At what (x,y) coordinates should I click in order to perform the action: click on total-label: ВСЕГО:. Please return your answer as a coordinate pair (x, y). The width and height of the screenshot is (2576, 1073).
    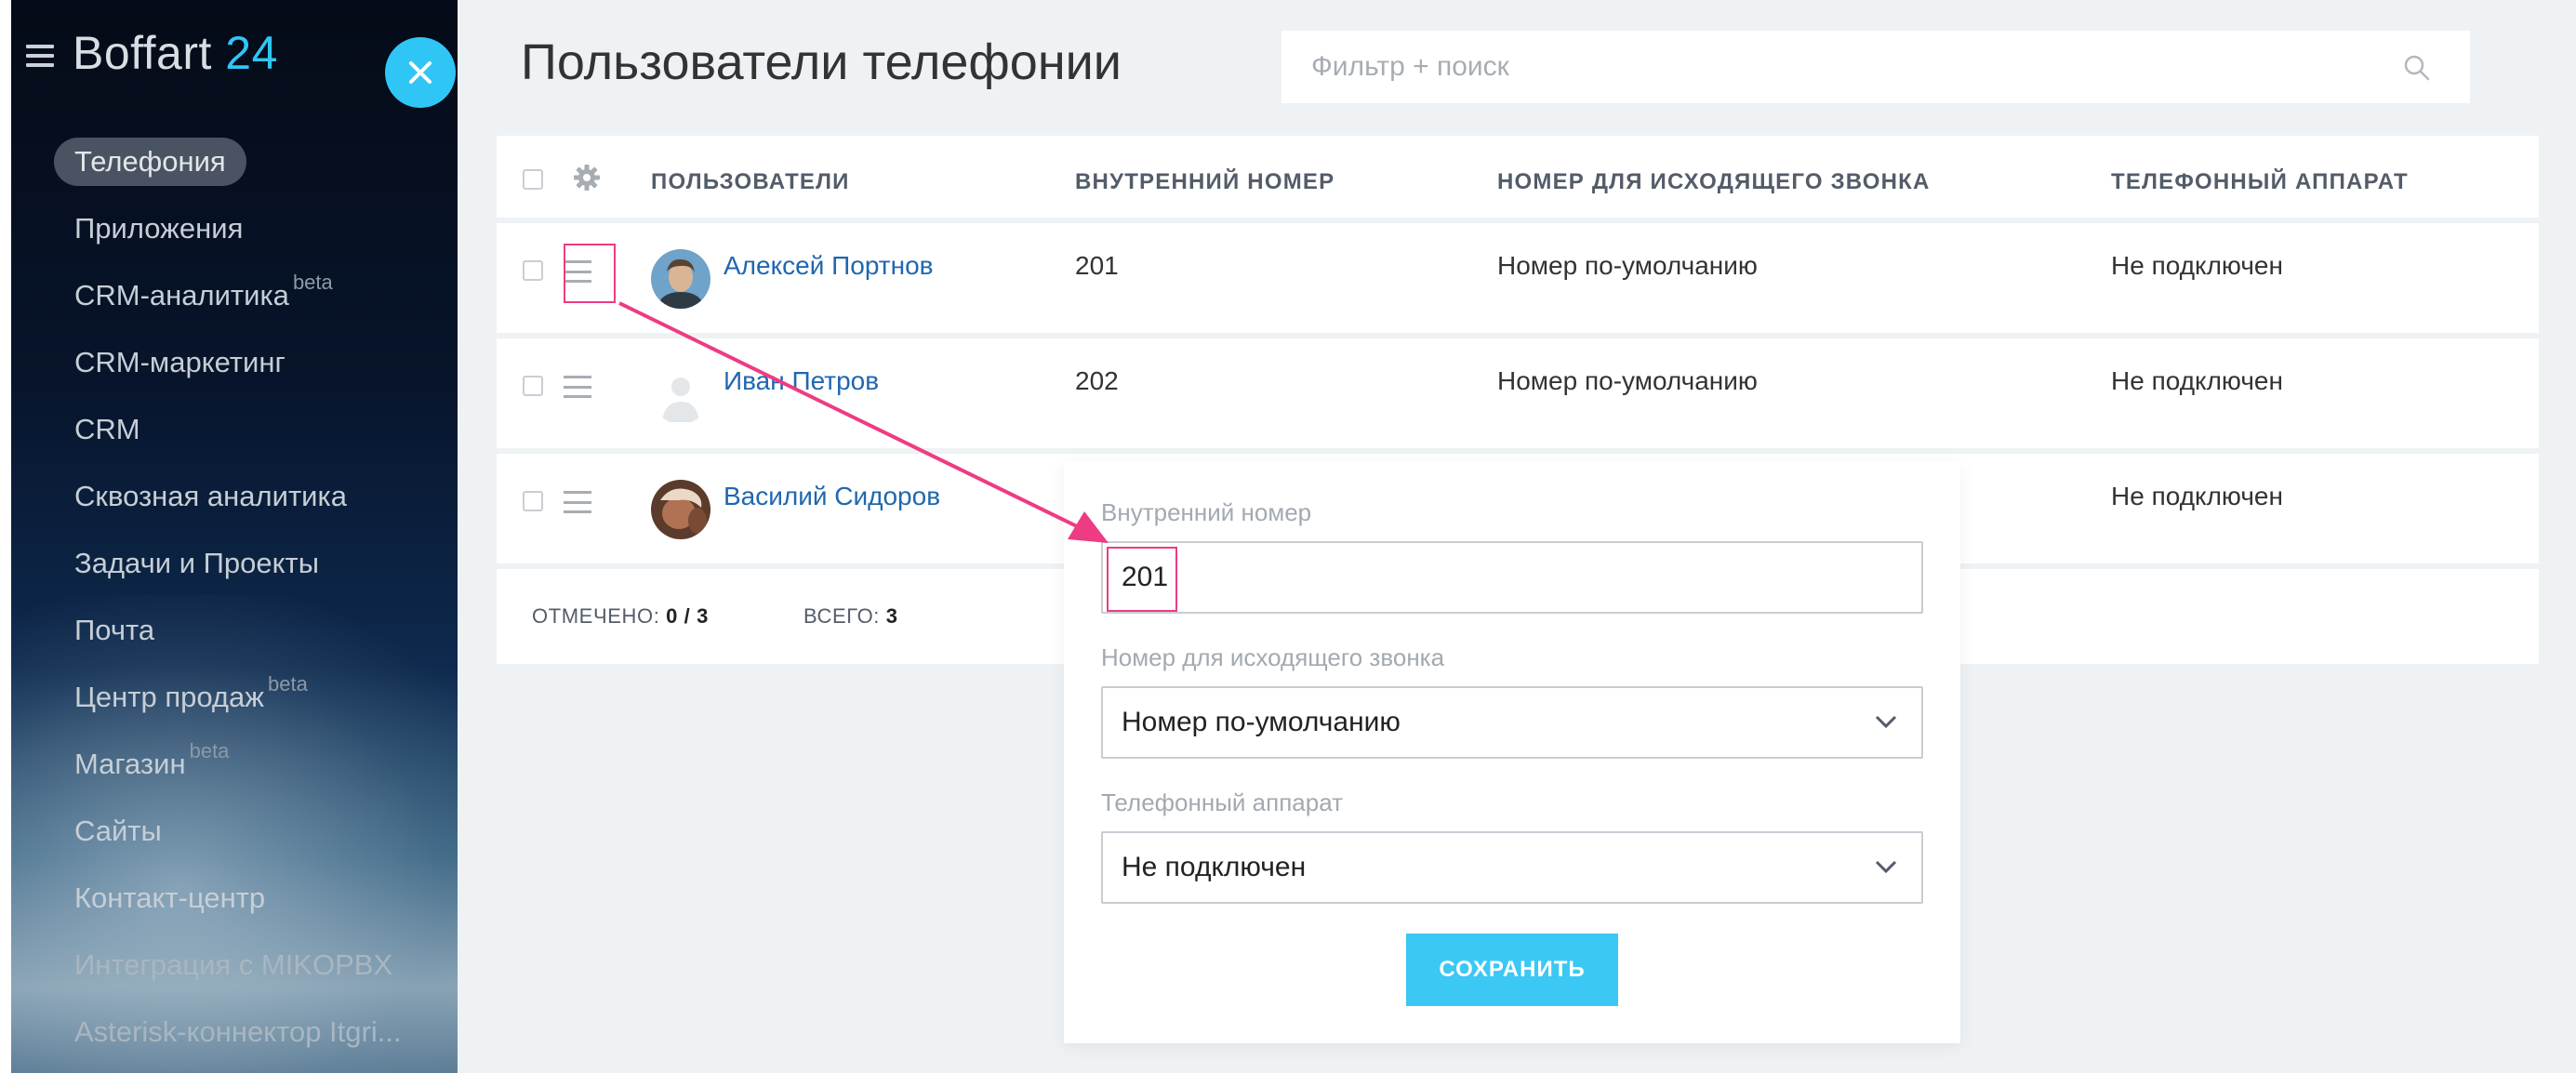
    Looking at the image, I should click on (842, 616).